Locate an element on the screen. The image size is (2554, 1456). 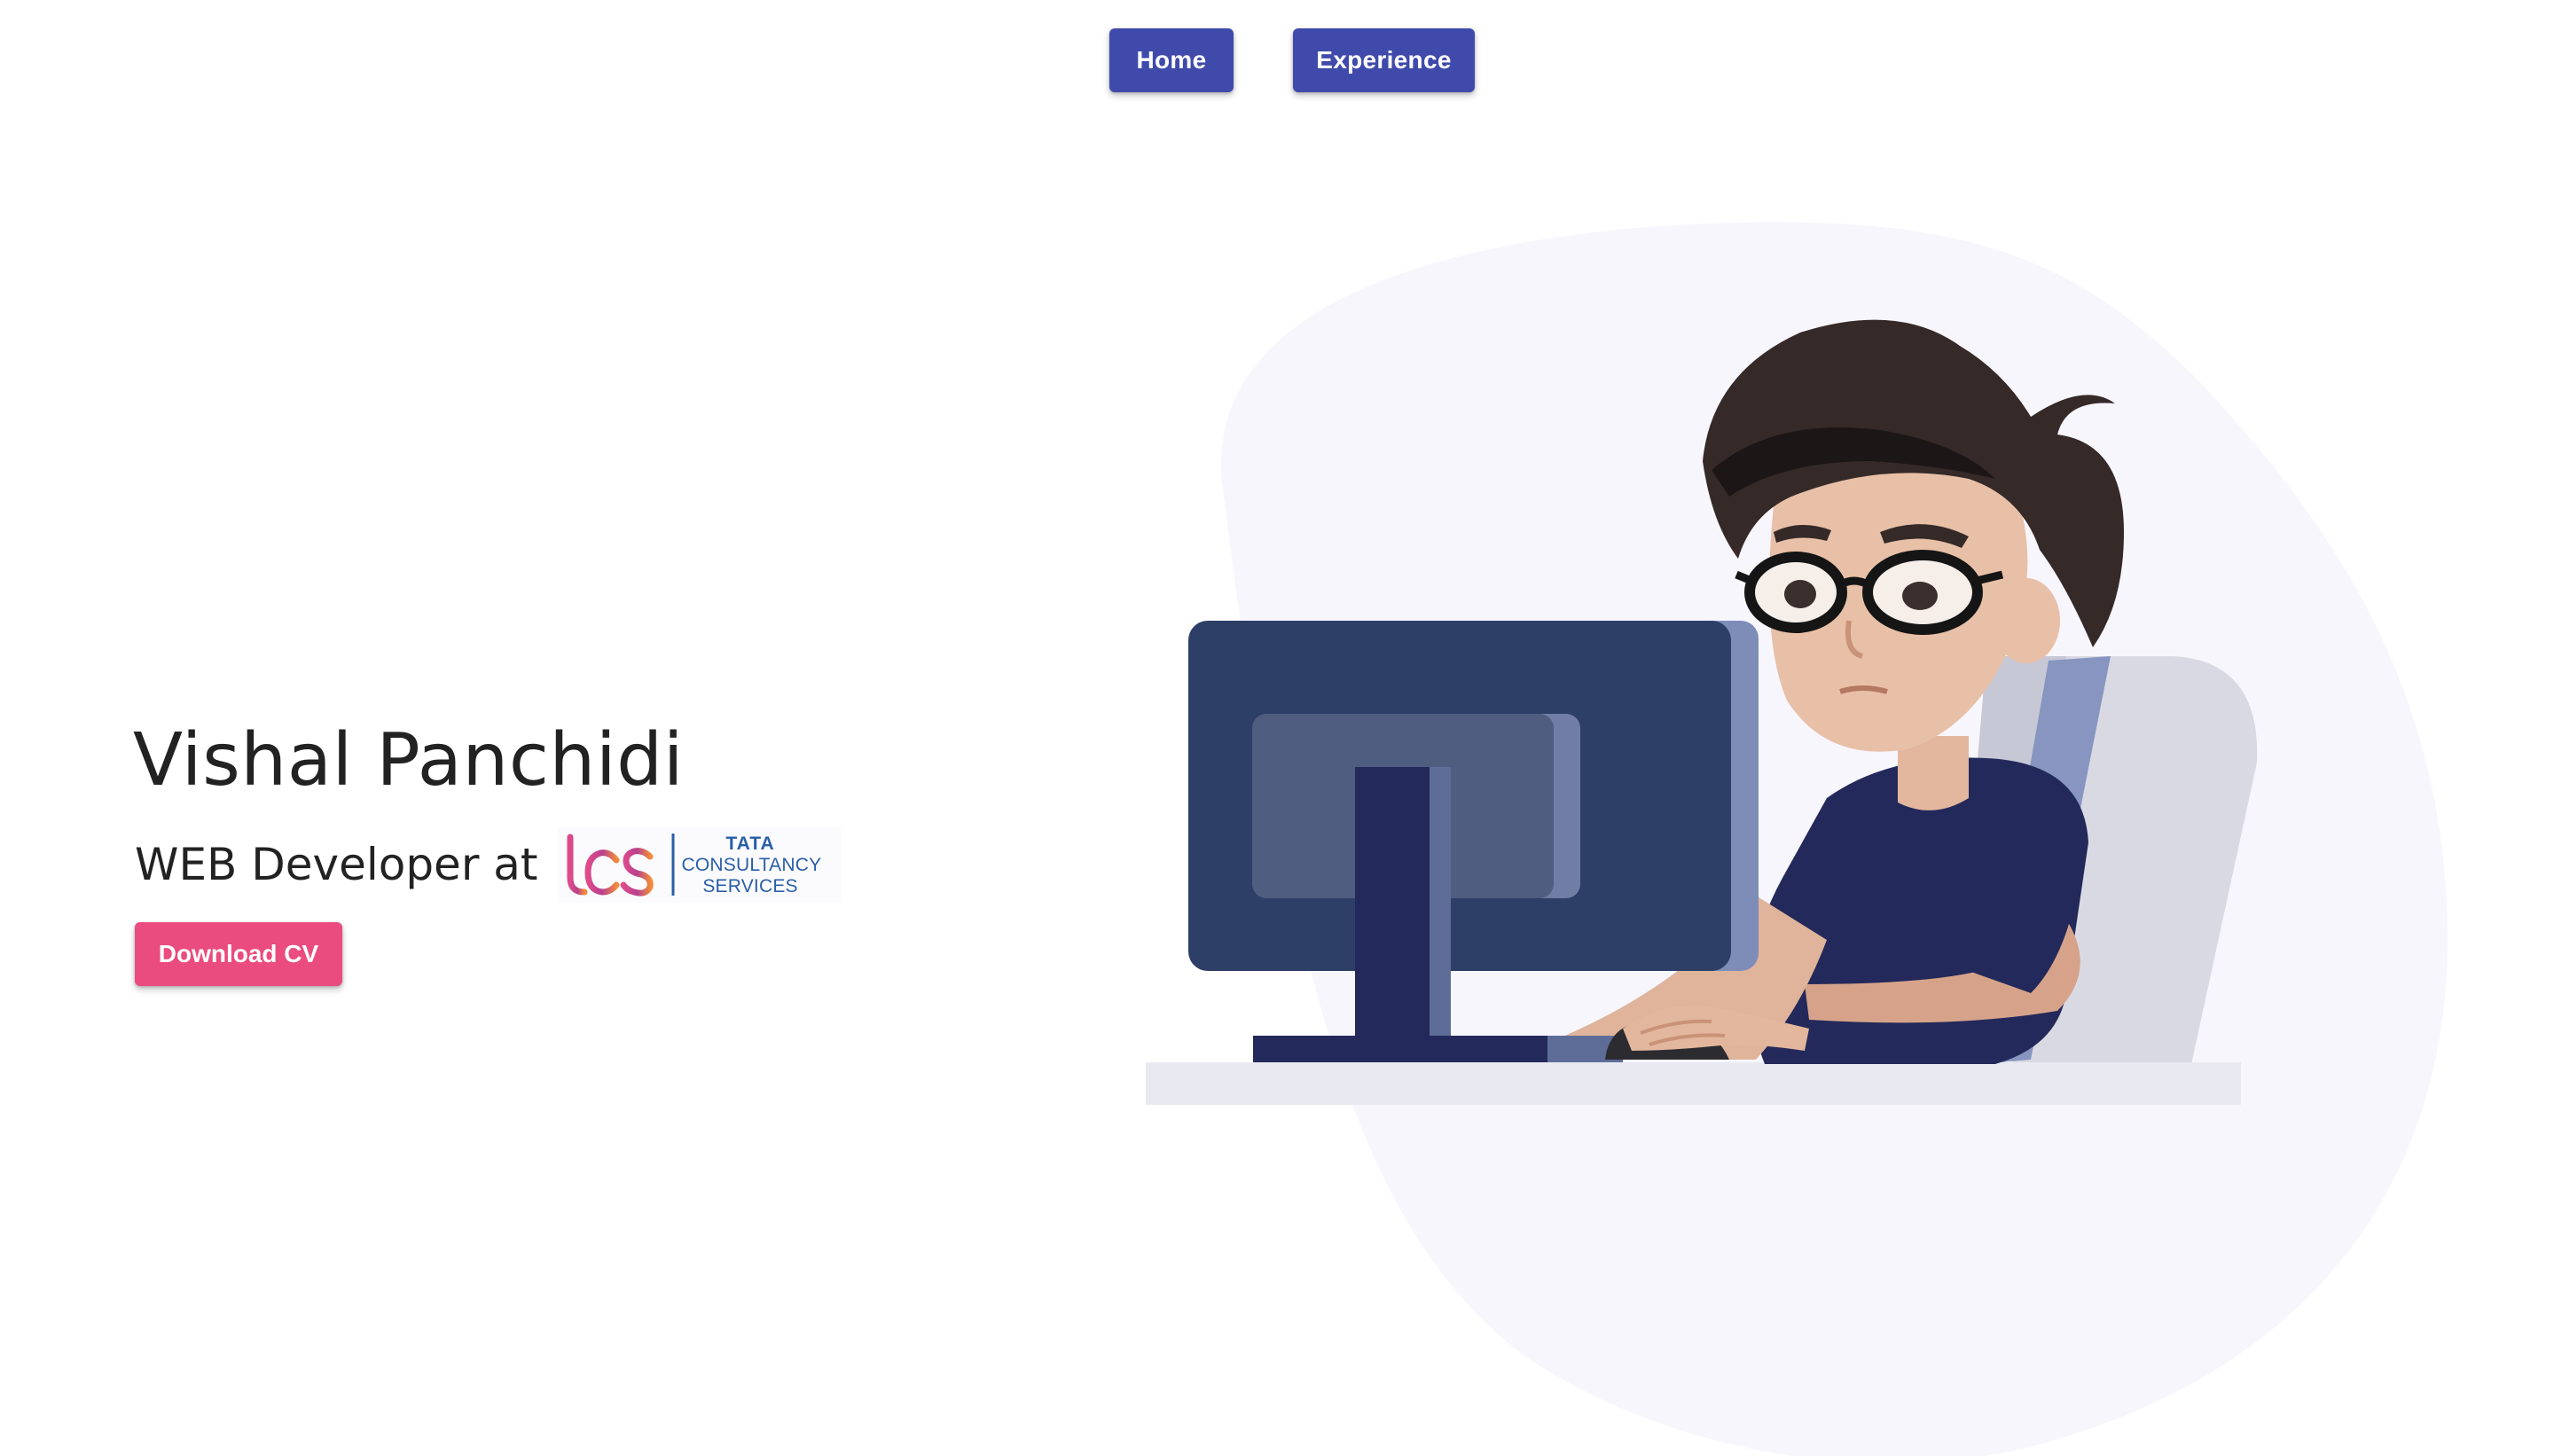
desk is located at coordinates (1693, 1083).